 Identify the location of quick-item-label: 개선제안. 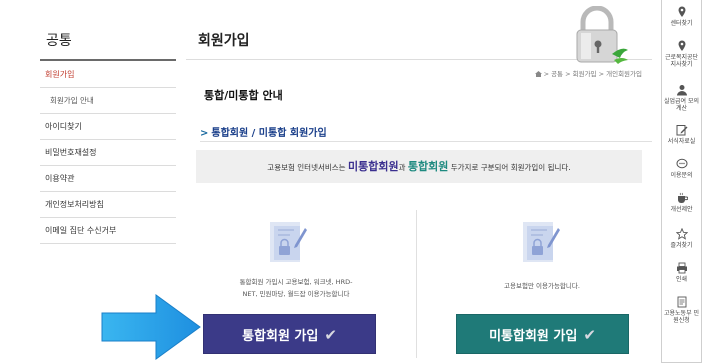
(681, 209).